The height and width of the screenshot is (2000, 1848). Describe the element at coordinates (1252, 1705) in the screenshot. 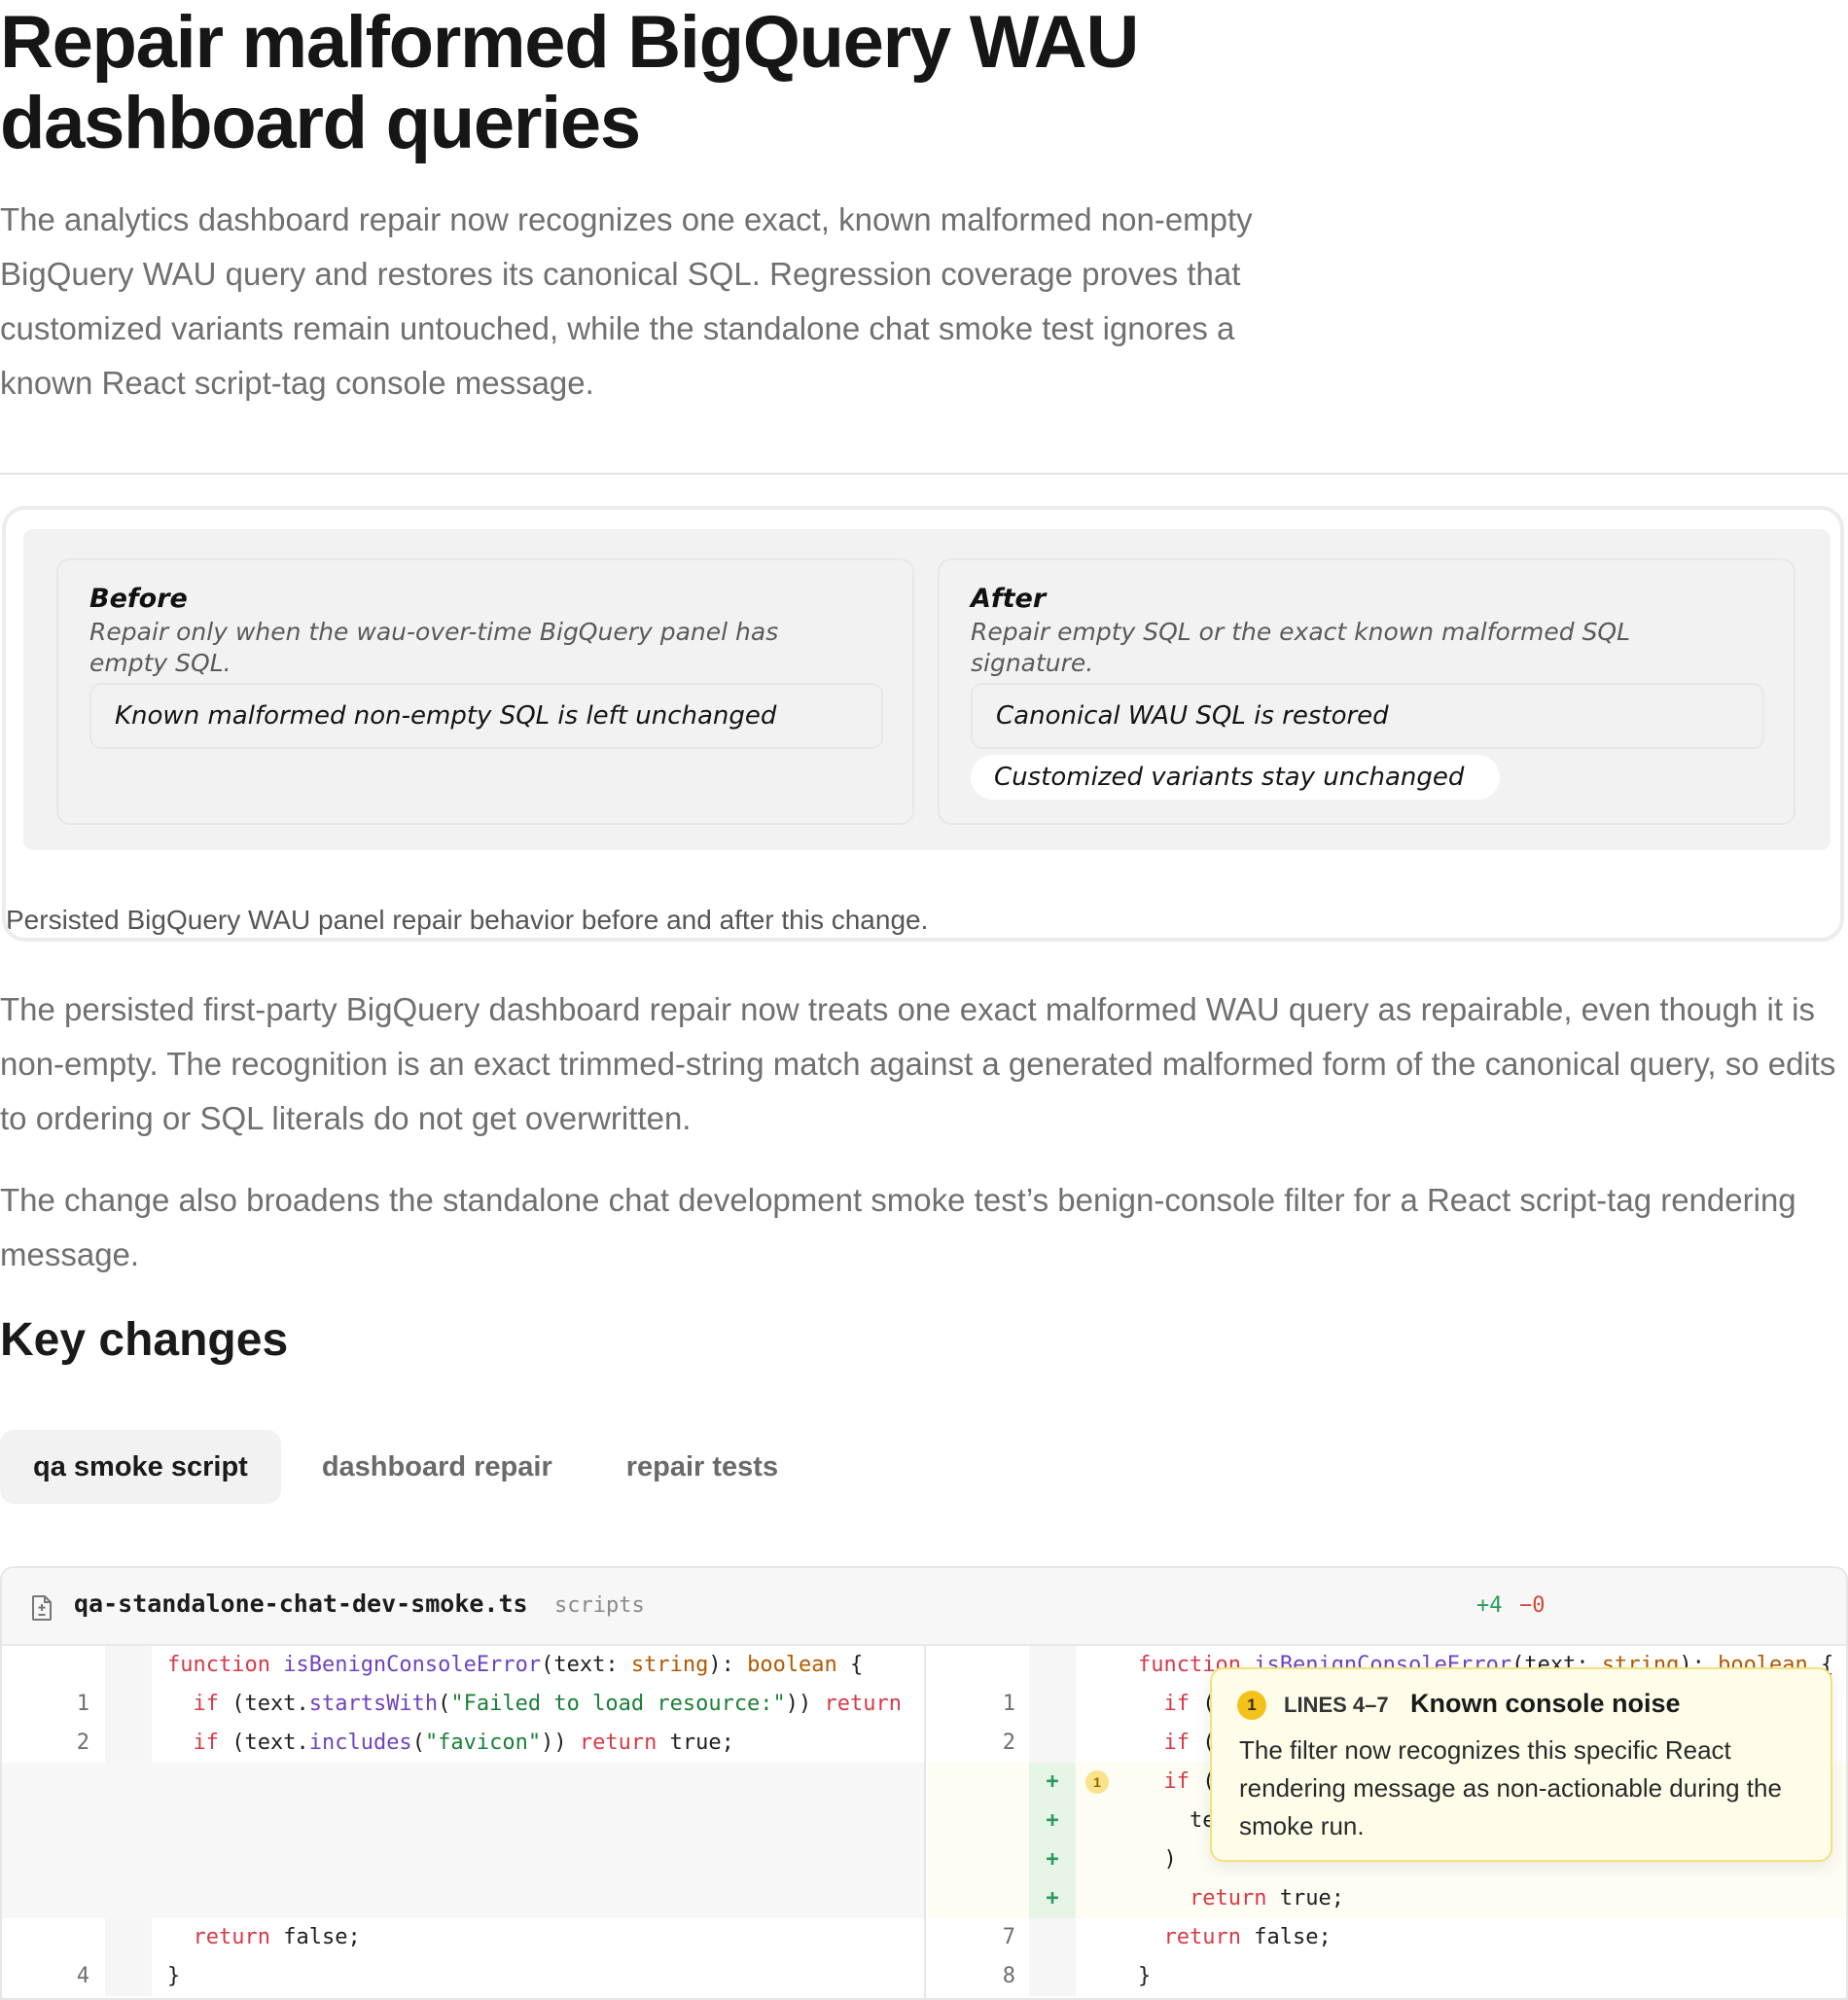

I see `annotation-badge: 1` at that location.